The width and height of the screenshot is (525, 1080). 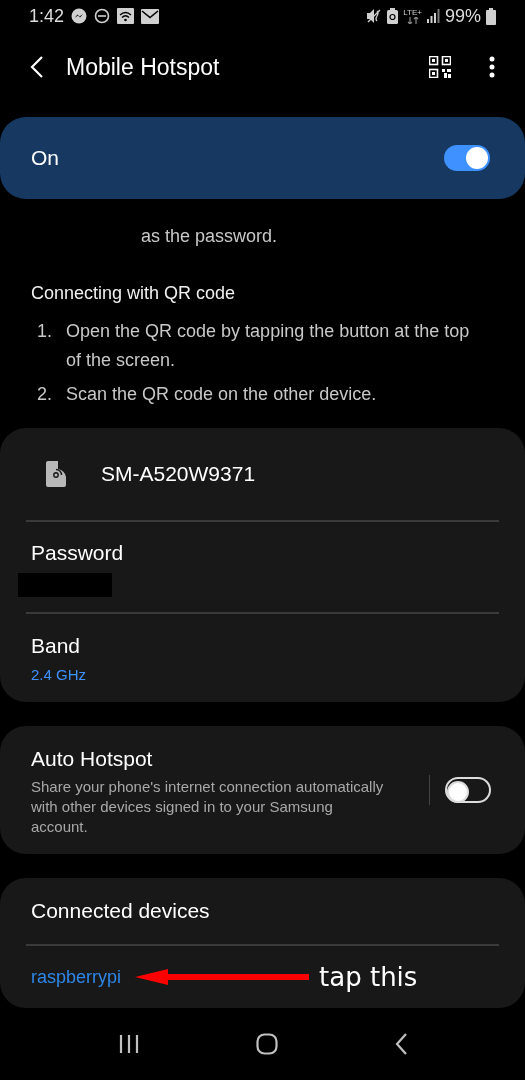 I want to click on status-time: 1:42, so click(x=47, y=16).